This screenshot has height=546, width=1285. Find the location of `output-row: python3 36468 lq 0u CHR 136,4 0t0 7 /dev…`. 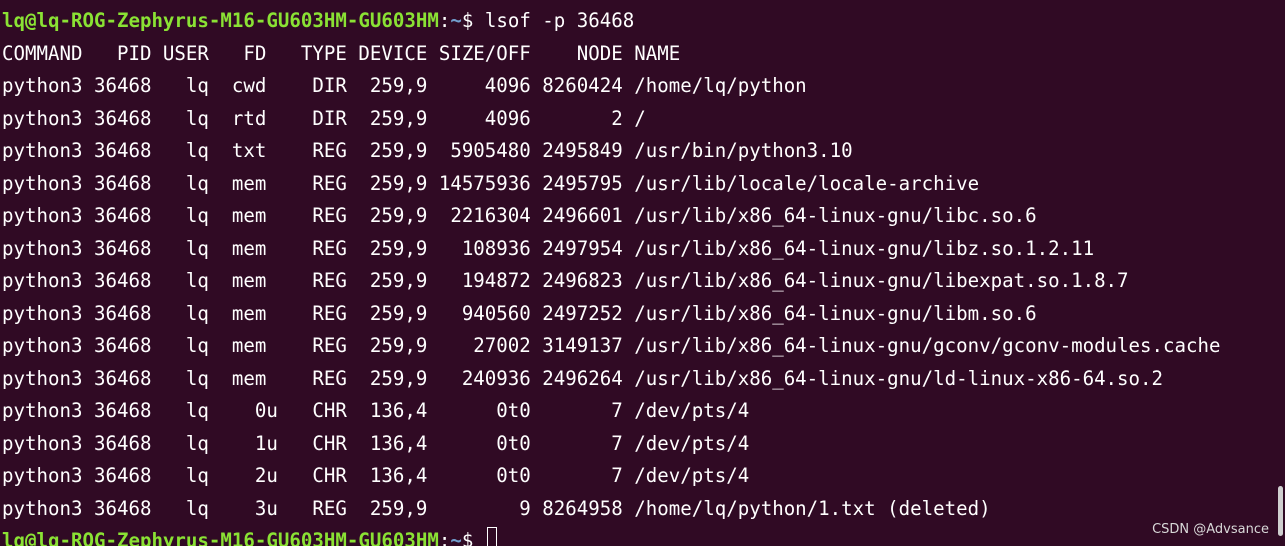

output-row: python3 36468 lq 0u CHR 136,4 0t0 7 /dev… is located at coordinates (376, 410).